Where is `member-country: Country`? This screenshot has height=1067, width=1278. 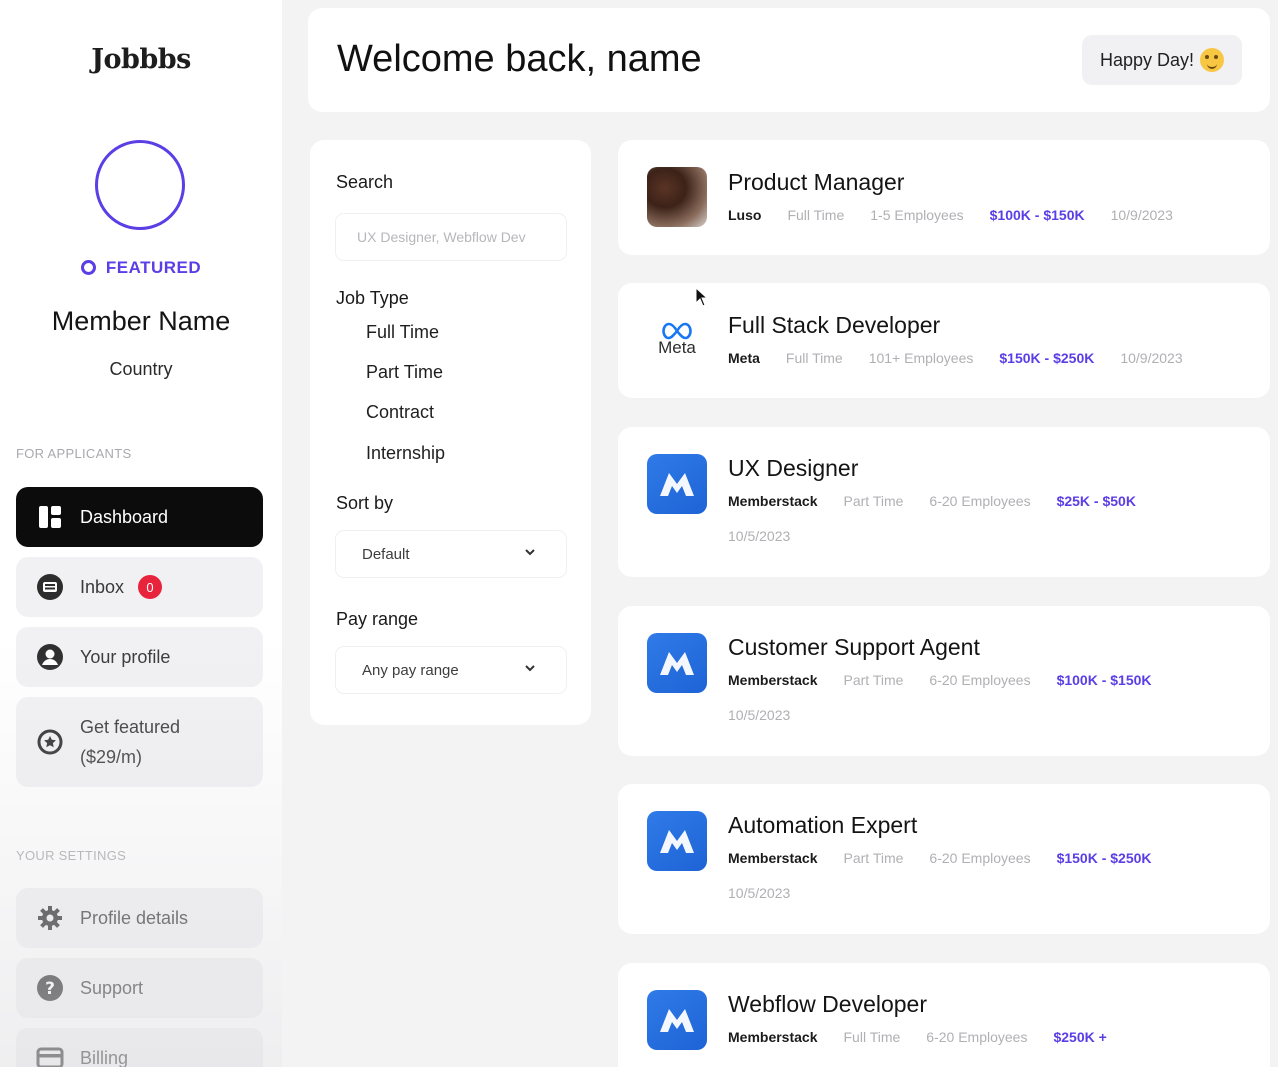
member-country: Country is located at coordinates (141, 369).